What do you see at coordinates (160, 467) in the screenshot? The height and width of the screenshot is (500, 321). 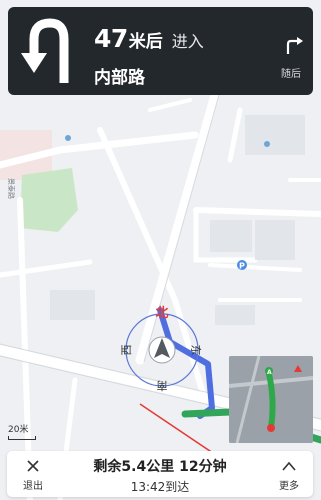 I see `remaining-distance-time: 剩余5.4公里 12分钟` at bounding box center [160, 467].